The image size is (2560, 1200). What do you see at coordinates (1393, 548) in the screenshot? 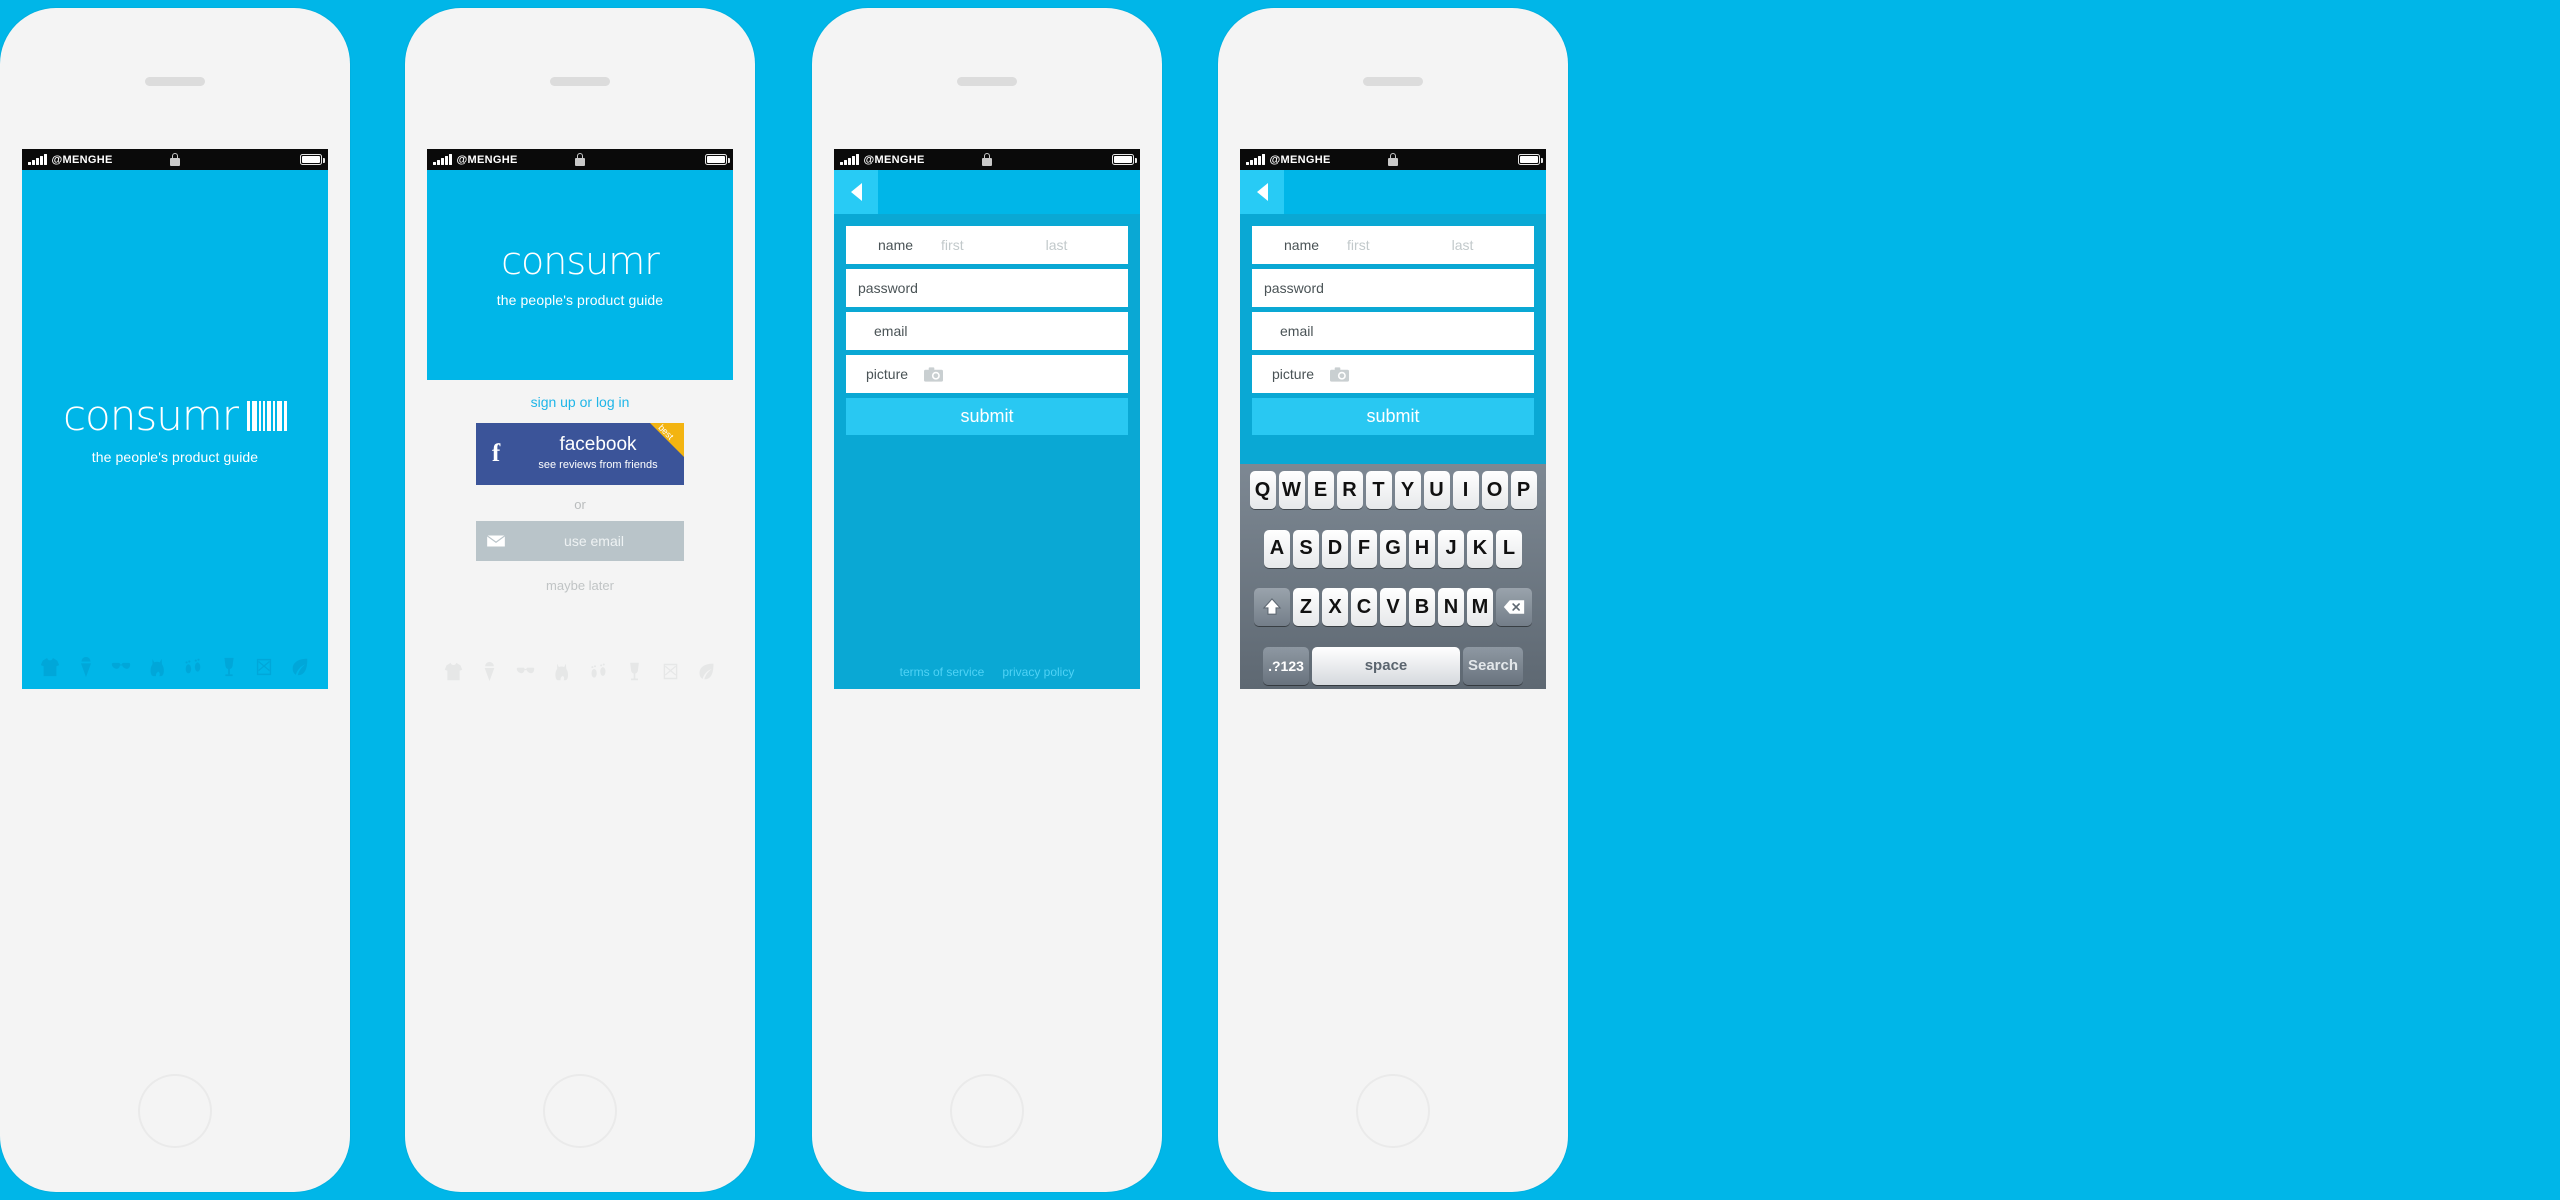
I see `key-g: G` at bounding box center [1393, 548].